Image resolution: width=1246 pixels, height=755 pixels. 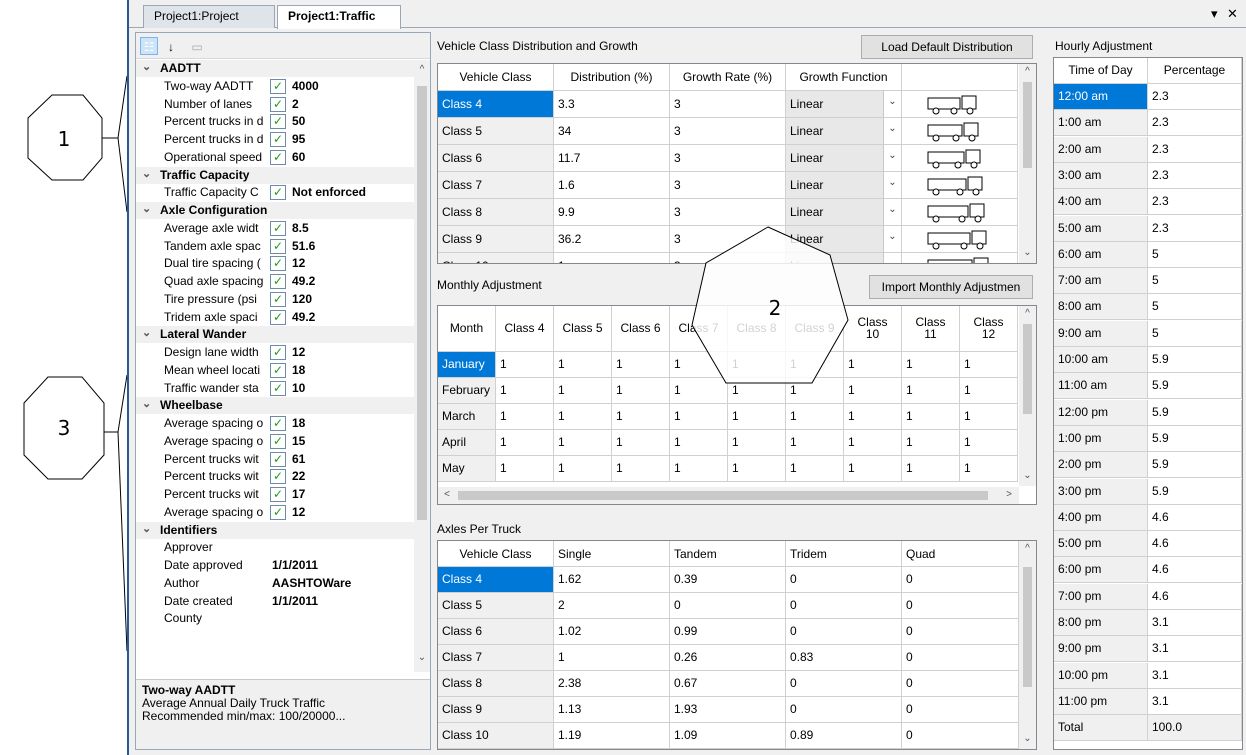 What do you see at coordinates (339, 17) in the screenshot?
I see `tab-traffic: Project1:Traffic` at bounding box center [339, 17].